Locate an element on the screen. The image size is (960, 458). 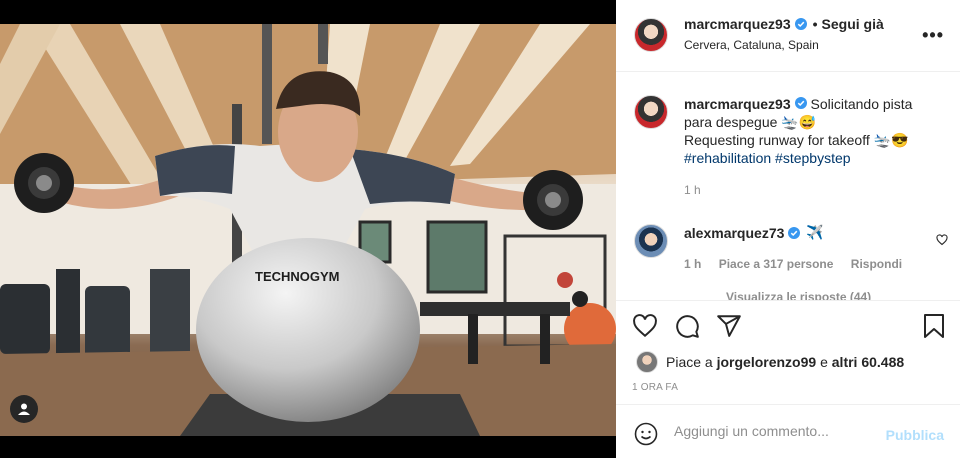
action-icons is located at coordinates (687, 327).